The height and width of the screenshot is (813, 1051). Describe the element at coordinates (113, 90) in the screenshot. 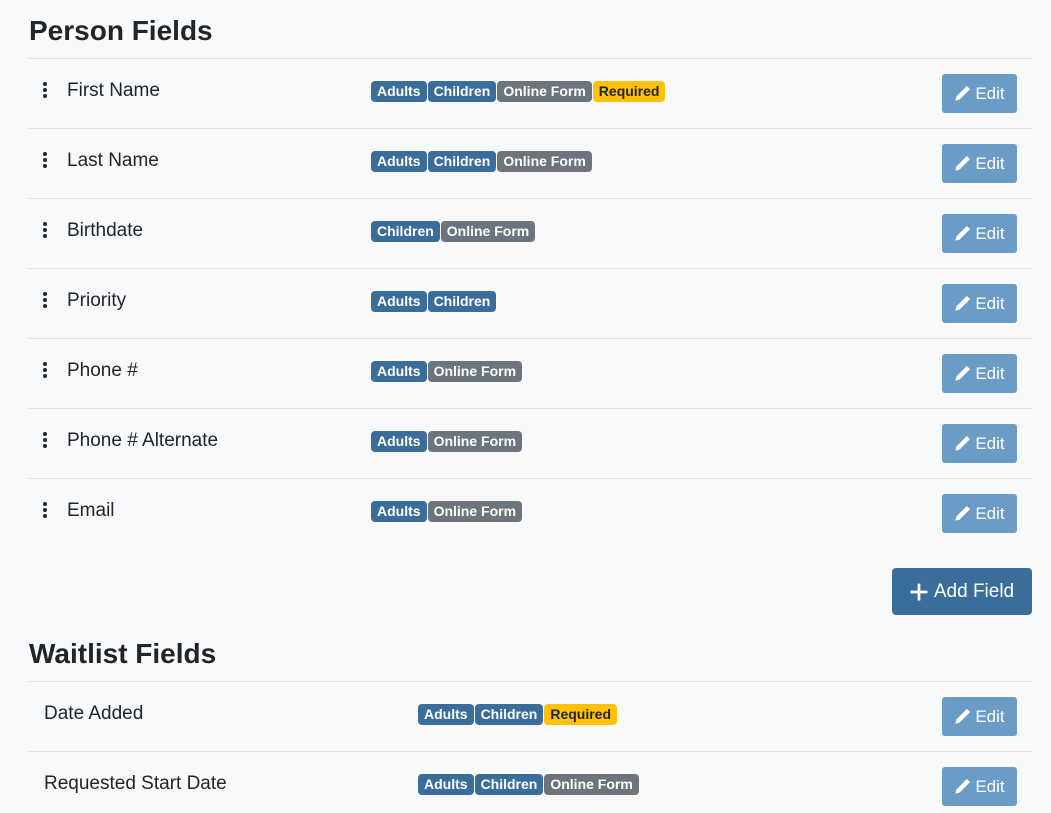

I see `field-name: First Name` at that location.